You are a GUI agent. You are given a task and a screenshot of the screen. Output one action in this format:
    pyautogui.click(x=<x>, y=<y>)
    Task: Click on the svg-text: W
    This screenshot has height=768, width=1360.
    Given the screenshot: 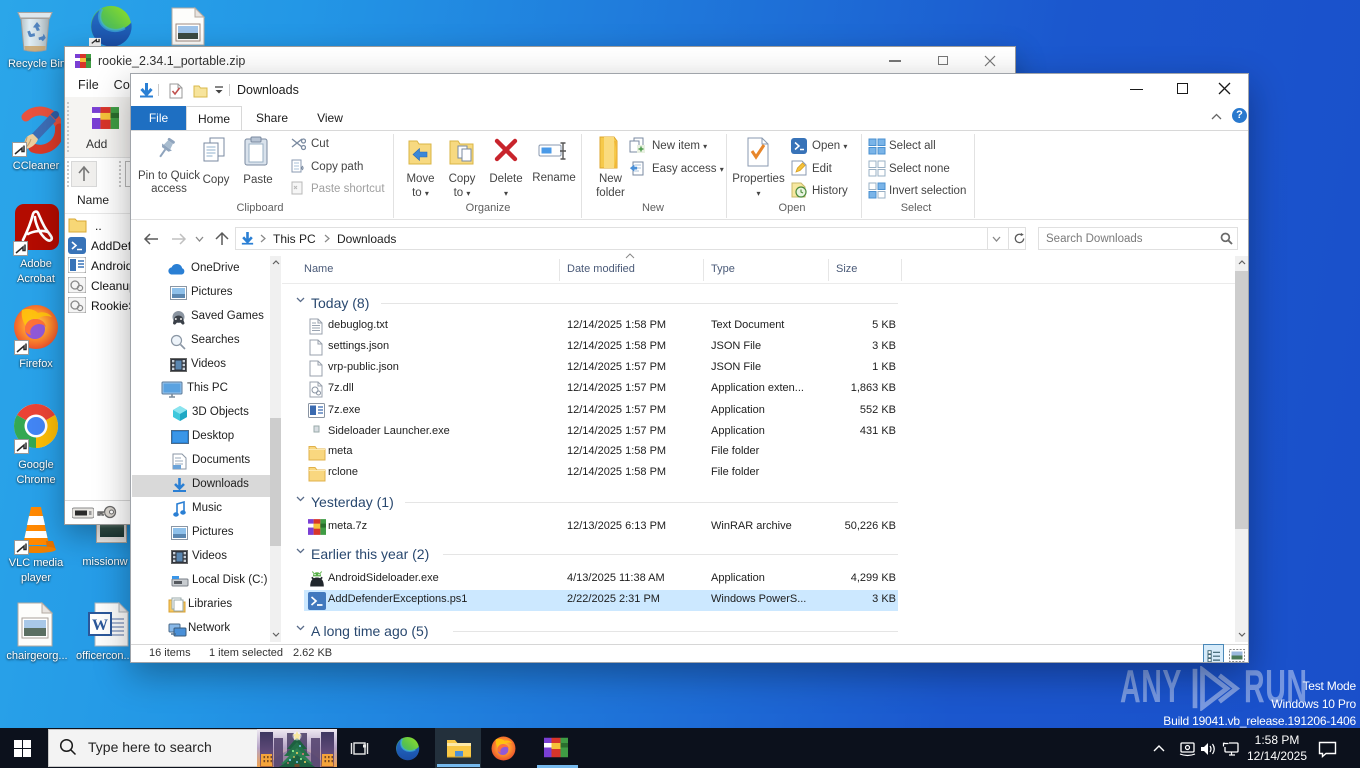 What is the action you would take?
    pyautogui.click(x=100, y=625)
    